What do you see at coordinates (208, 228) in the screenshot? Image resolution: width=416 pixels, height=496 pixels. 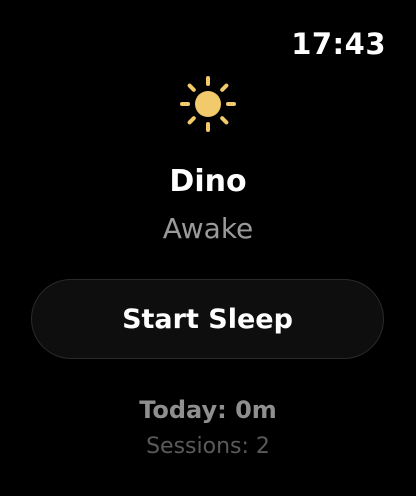 I see `pet-status: Awake` at bounding box center [208, 228].